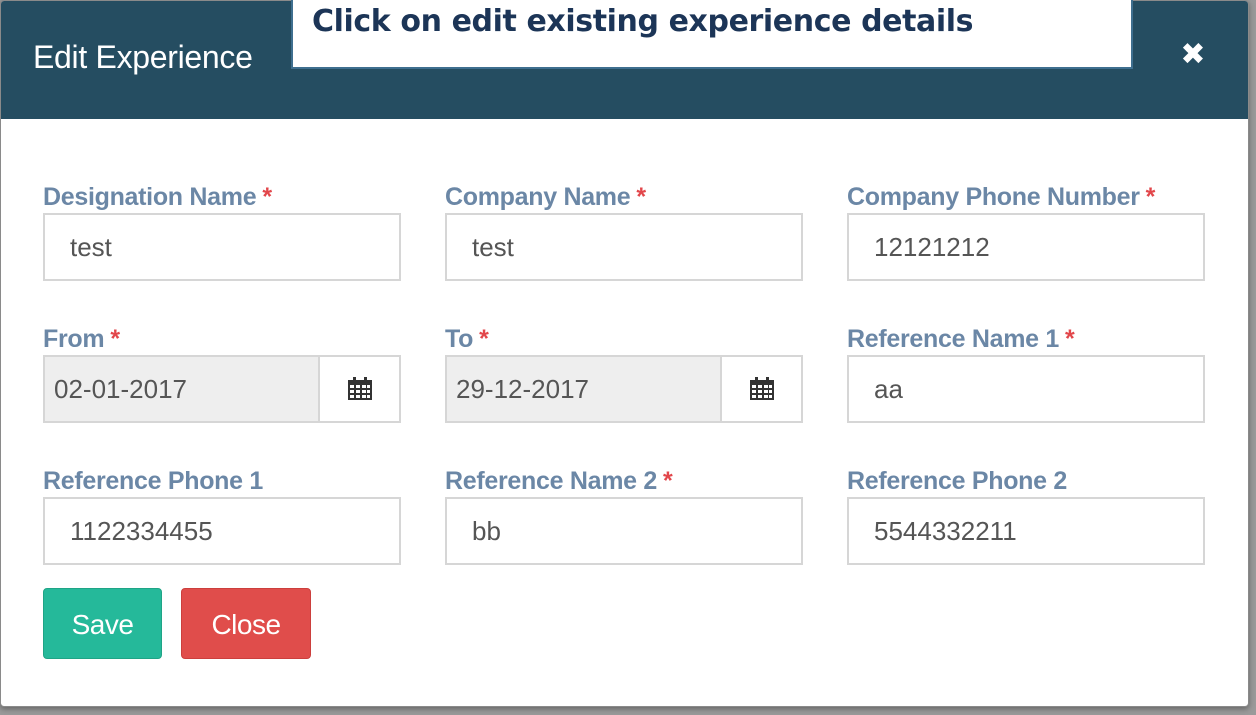  Describe the element at coordinates (1193, 55) in the screenshot. I see `close-icon: ✖` at that location.